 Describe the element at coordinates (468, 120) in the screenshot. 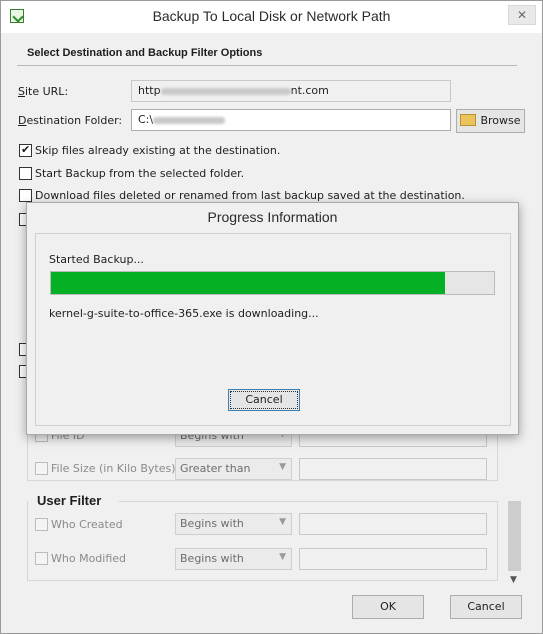

I see `folder-icon` at that location.